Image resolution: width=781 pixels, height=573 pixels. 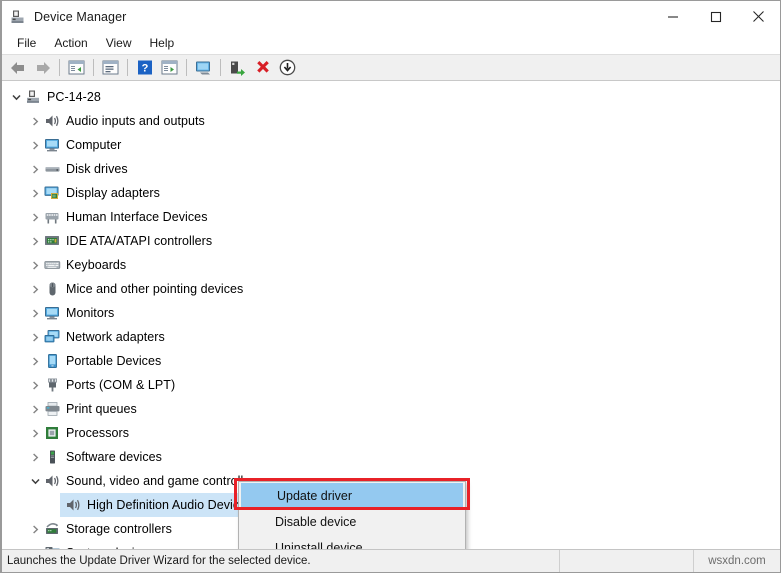 What do you see at coordinates (391, 145) in the screenshot?
I see `tree-row-computer: Computer` at bounding box center [391, 145].